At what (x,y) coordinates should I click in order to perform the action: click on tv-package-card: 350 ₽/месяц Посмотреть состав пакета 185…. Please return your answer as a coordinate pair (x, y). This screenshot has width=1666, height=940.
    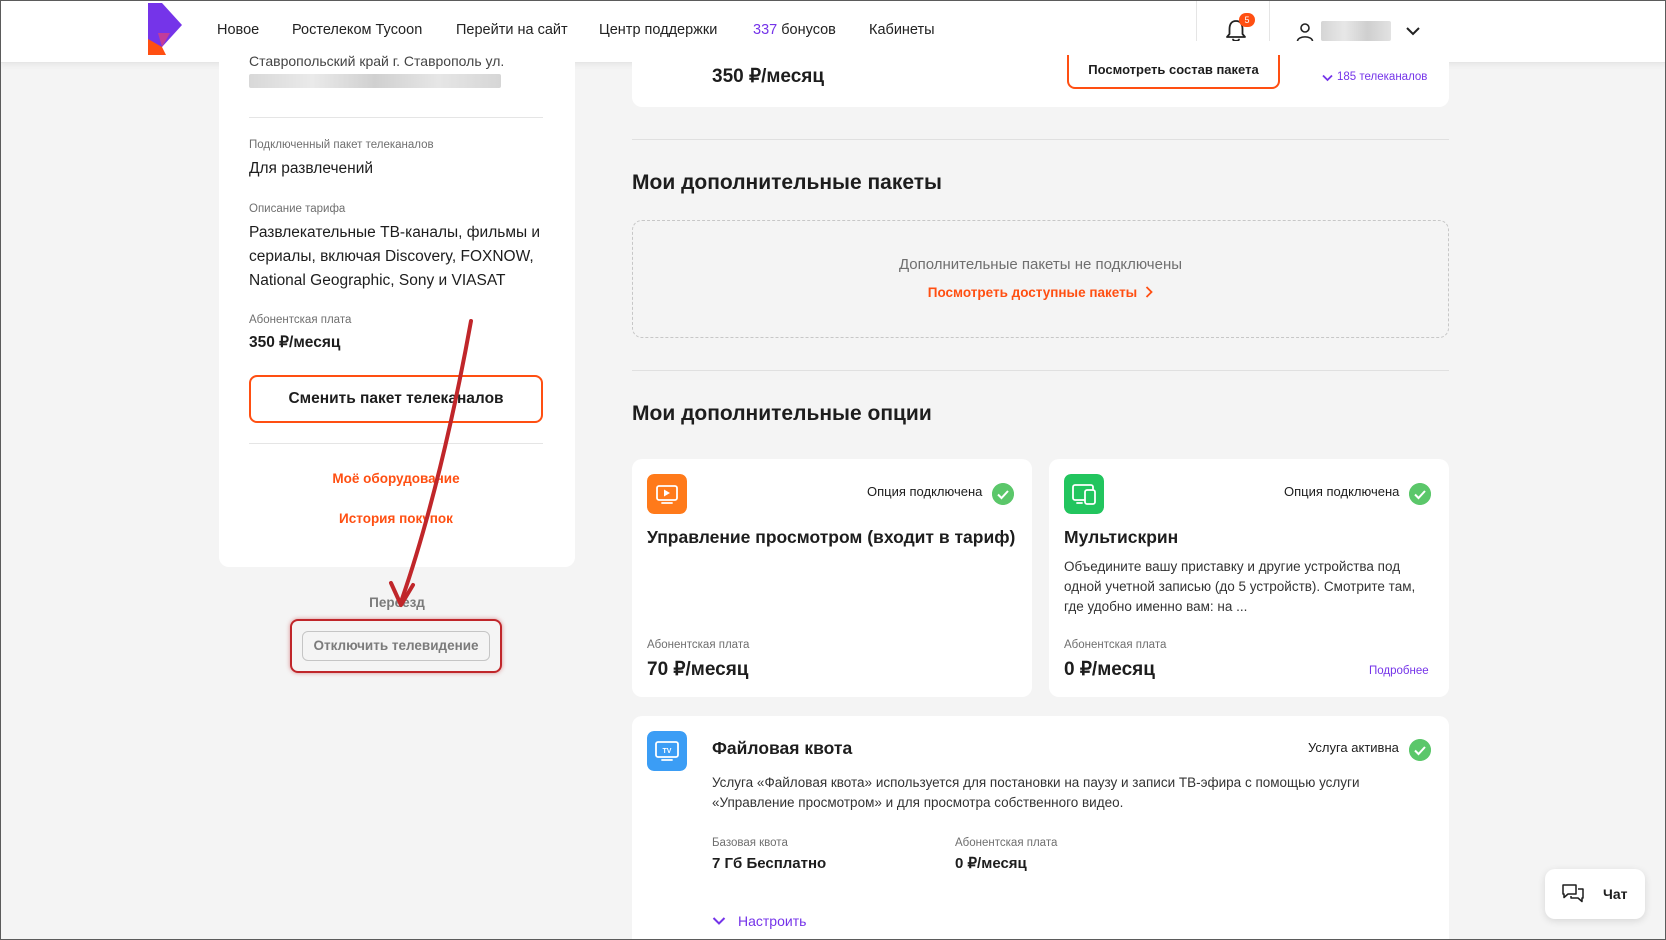
    Looking at the image, I should click on (1040, 74).